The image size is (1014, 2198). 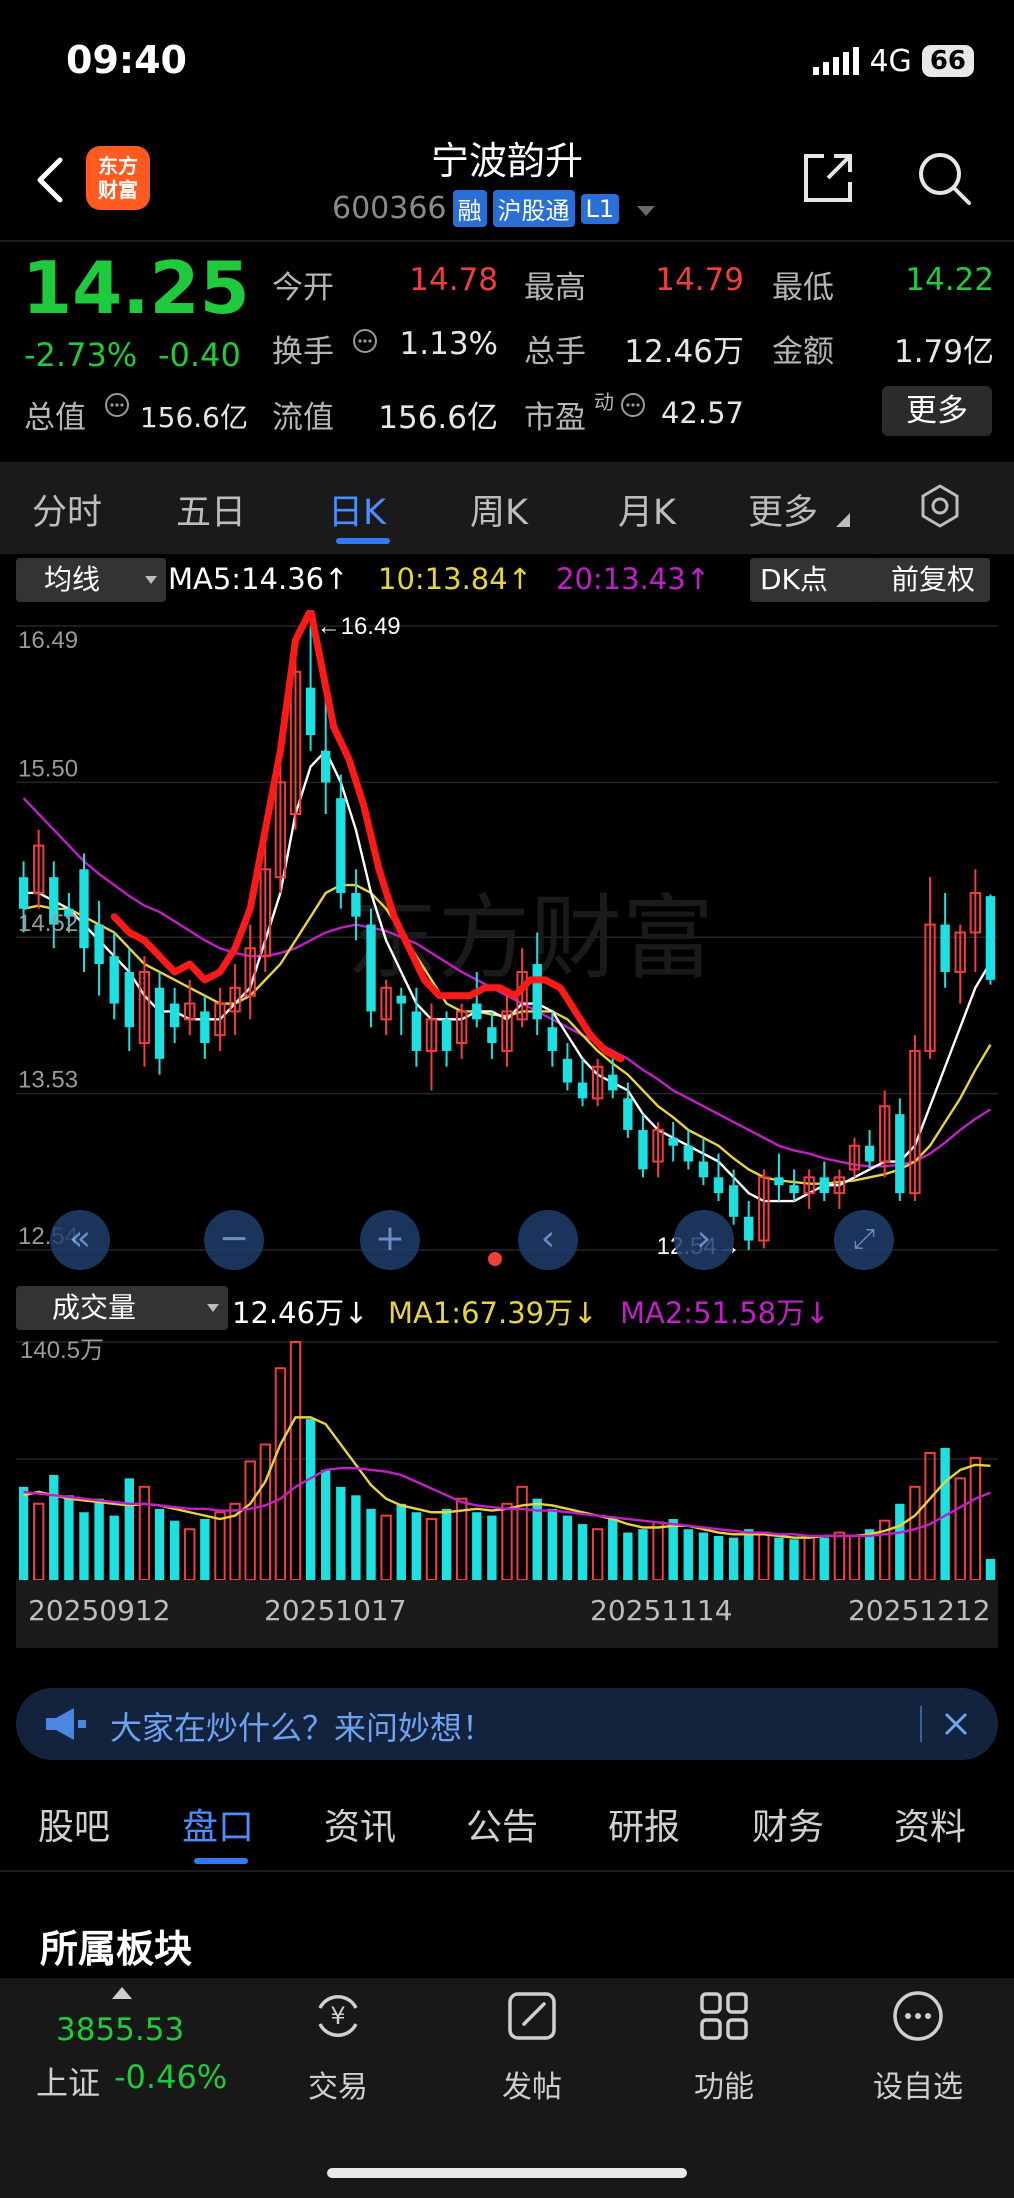 What do you see at coordinates (122, 1308) in the screenshot?
I see `volume-selector: 成交量` at bounding box center [122, 1308].